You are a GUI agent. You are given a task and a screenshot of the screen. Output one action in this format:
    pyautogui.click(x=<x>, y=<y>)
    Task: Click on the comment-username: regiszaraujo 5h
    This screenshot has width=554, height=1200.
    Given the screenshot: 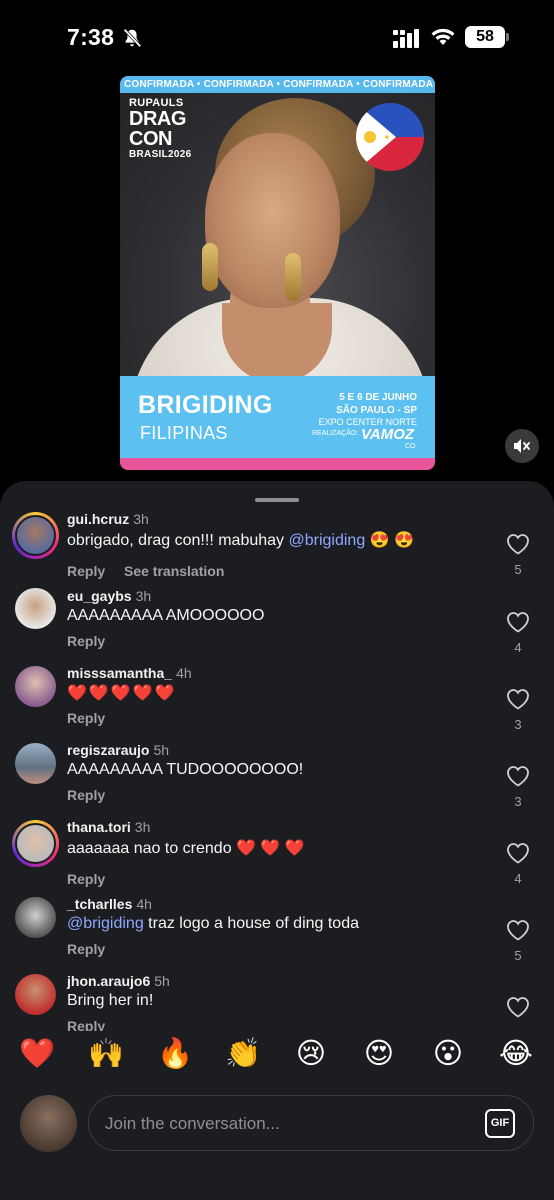 What is the action you would take?
    pyautogui.click(x=118, y=750)
    